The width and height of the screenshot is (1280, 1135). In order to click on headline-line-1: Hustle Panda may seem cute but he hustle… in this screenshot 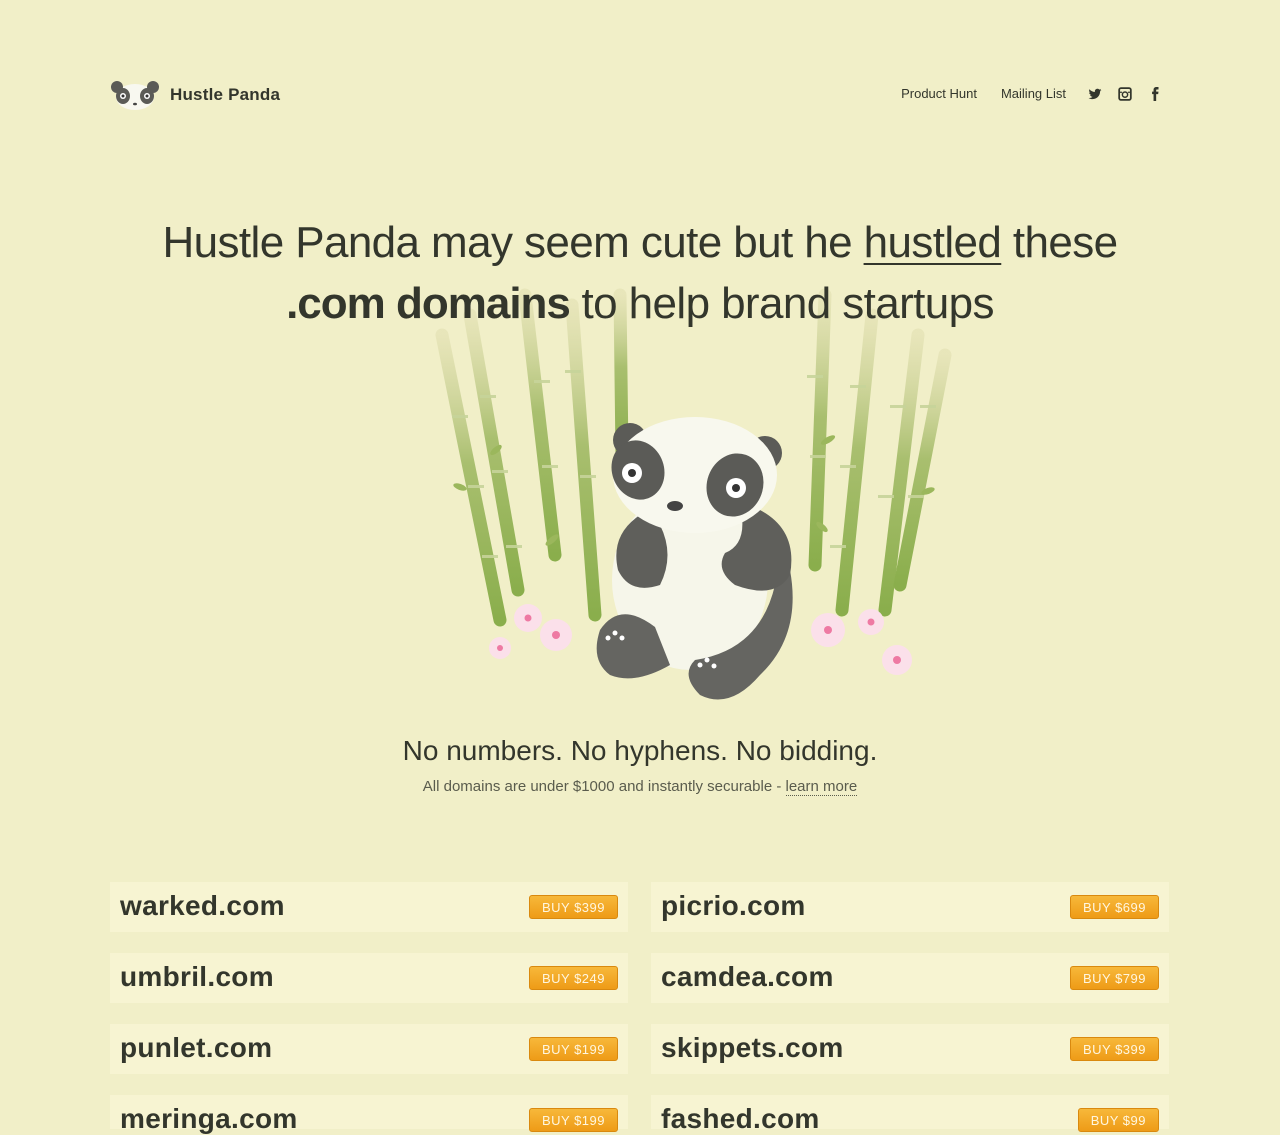, I will do `click(640, 242)`.